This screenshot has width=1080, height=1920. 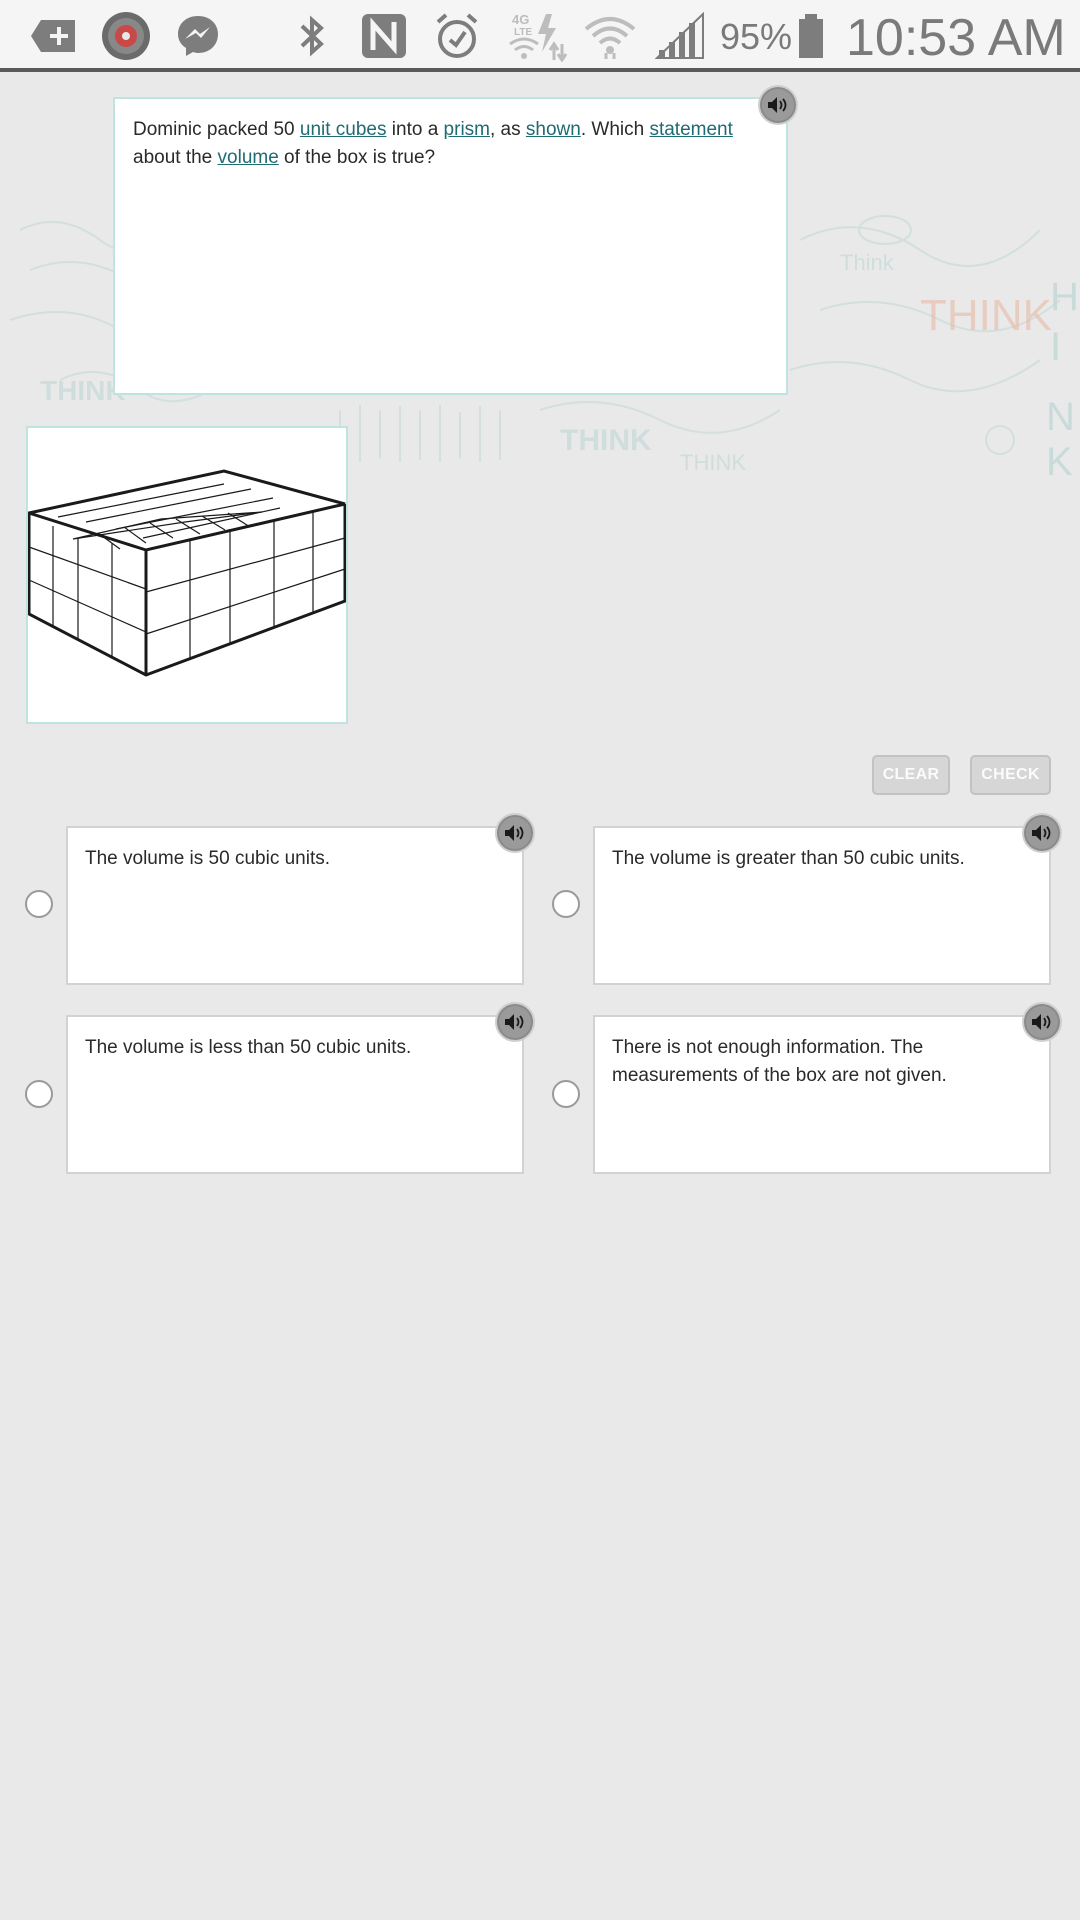 What do you see at coordinates (756, 36) in the screenshot?
I see `battery-percent: 95%` at bounding box center [756, 36].